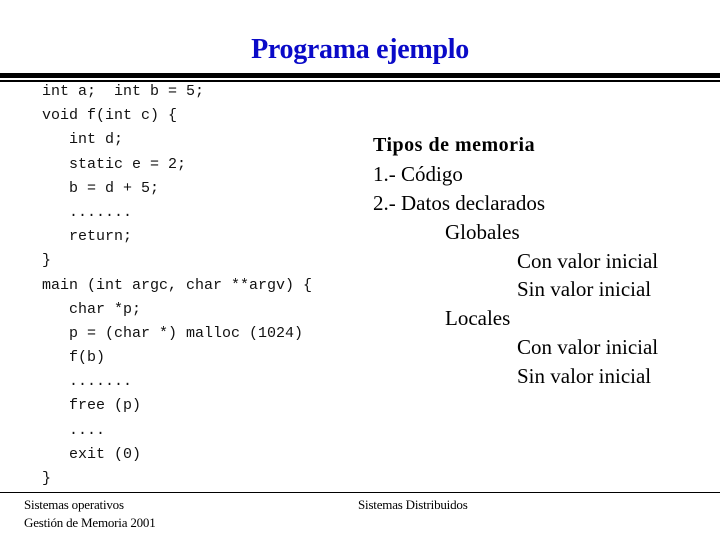  I want to click on code-line: exit (0), so click(105, 454).